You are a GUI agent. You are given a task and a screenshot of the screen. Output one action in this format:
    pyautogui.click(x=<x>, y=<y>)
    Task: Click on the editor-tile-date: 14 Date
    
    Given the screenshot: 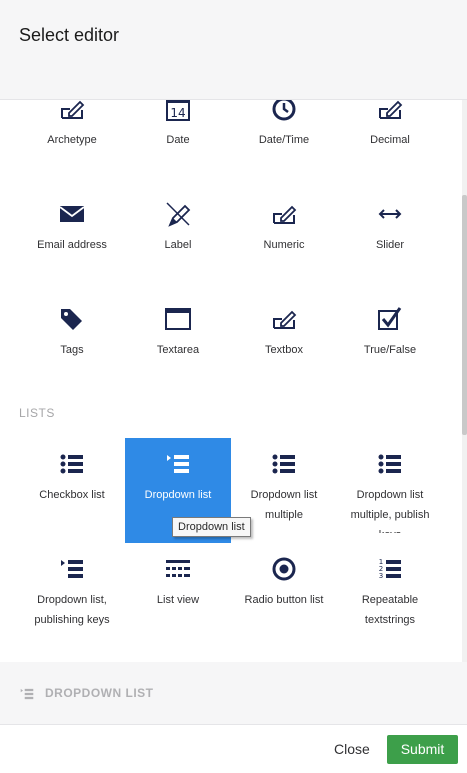 What is the action you would take?
    pyautogui.click(x=178, y=144)
    